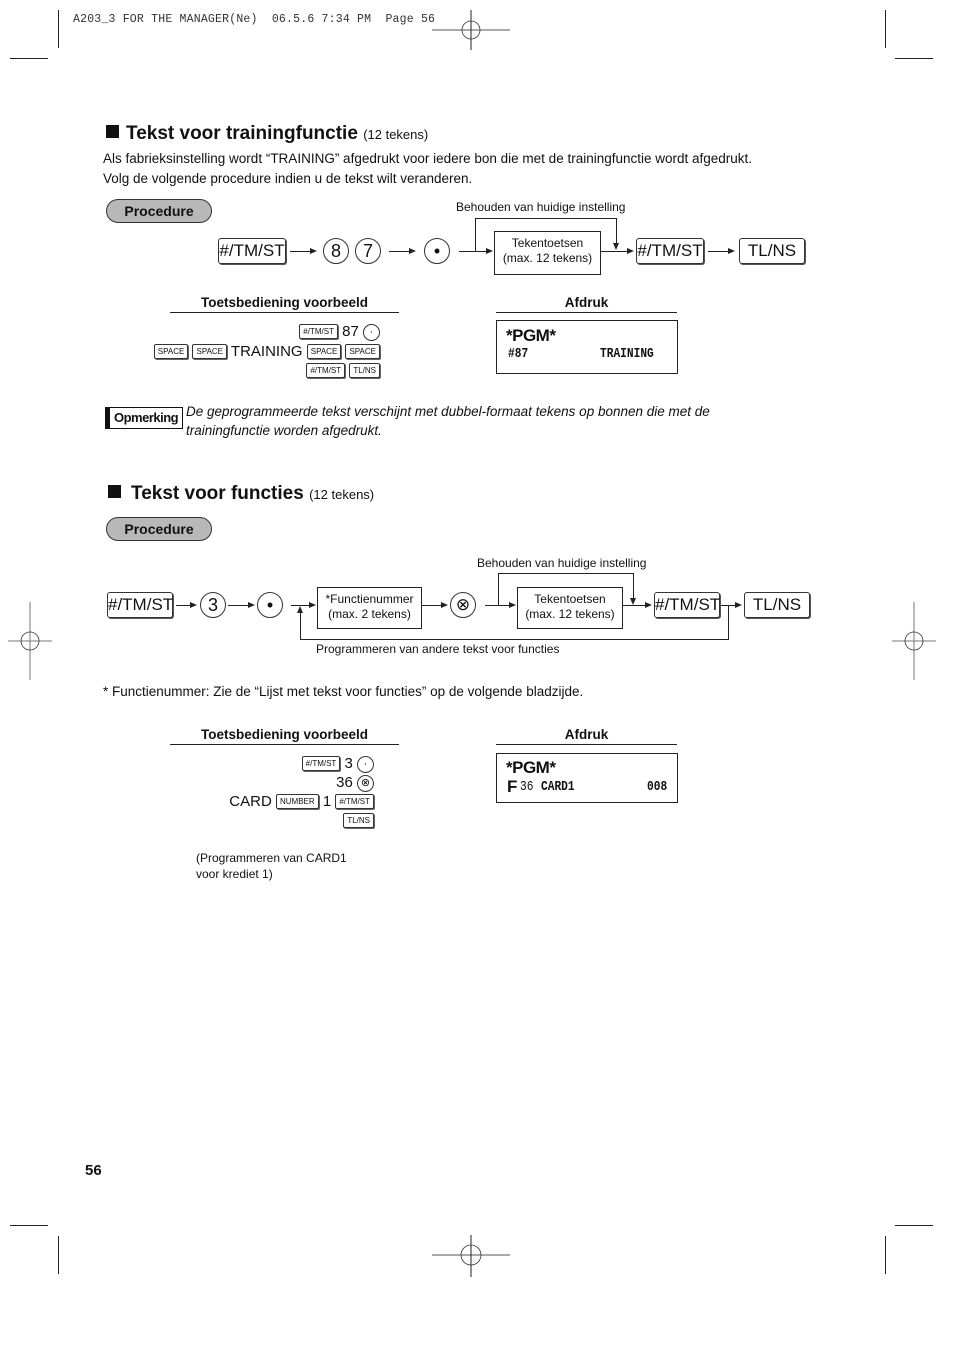  I want to click on key-point: ·, so click(365, 764).